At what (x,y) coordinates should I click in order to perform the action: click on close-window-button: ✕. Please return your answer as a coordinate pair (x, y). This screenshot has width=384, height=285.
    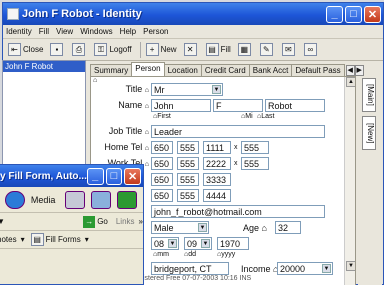
    Looking at the image, I should click on (372, 14).